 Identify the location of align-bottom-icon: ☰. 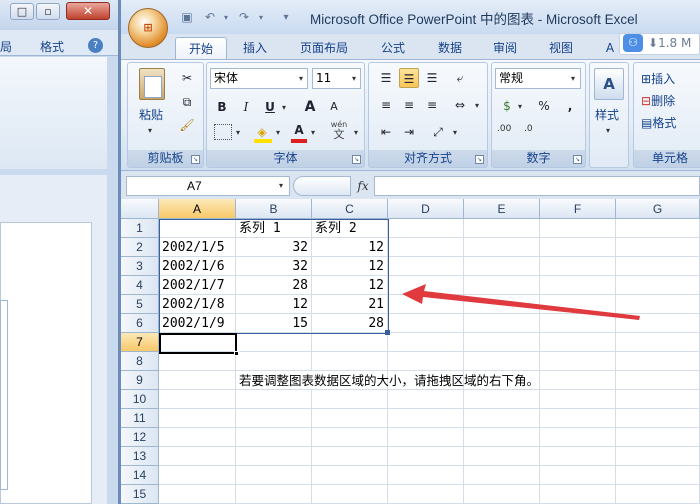
(432, 78).